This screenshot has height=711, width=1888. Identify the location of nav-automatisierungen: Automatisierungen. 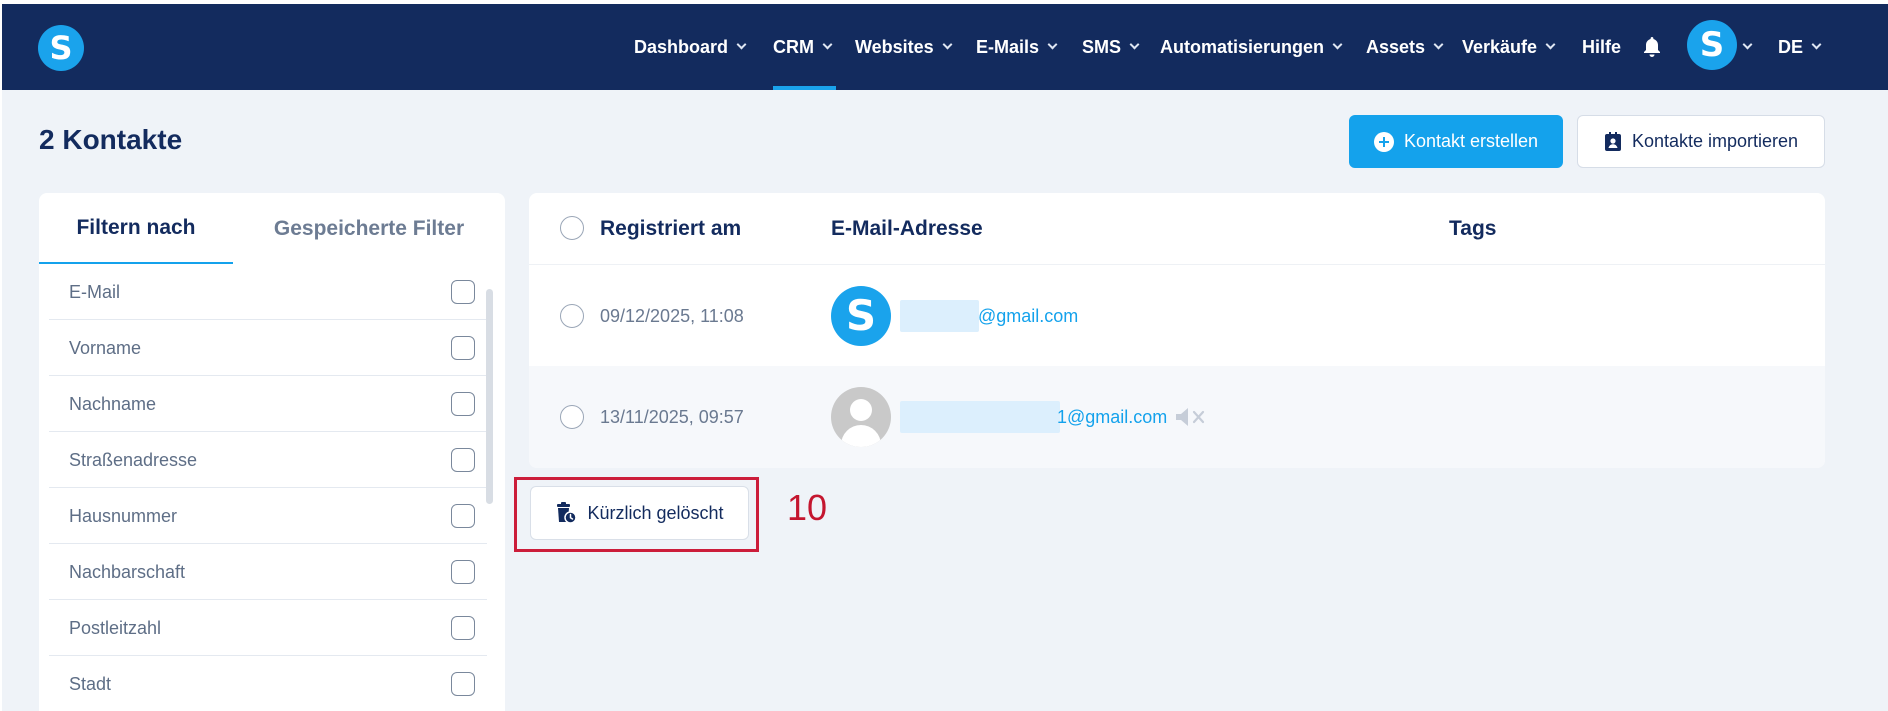
(1251, 47).